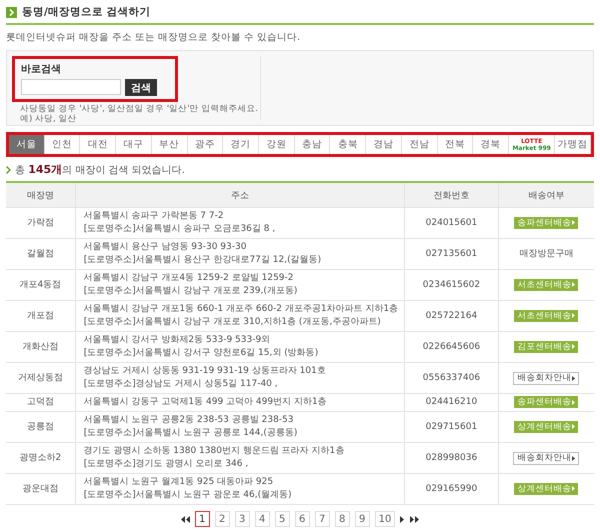 The height and width of the screenshot is (531, 600). What do you see at coordinates (41, 69) in the screenshot?
I see `search-label: 바로검색` at bounding box center [41, 69].